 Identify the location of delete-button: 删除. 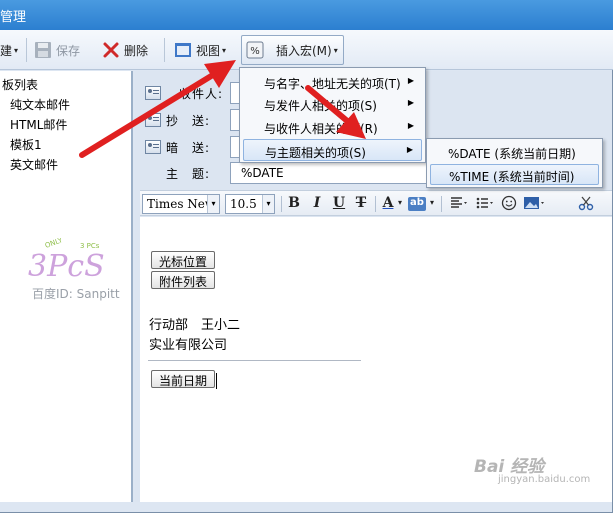
(125, 50).